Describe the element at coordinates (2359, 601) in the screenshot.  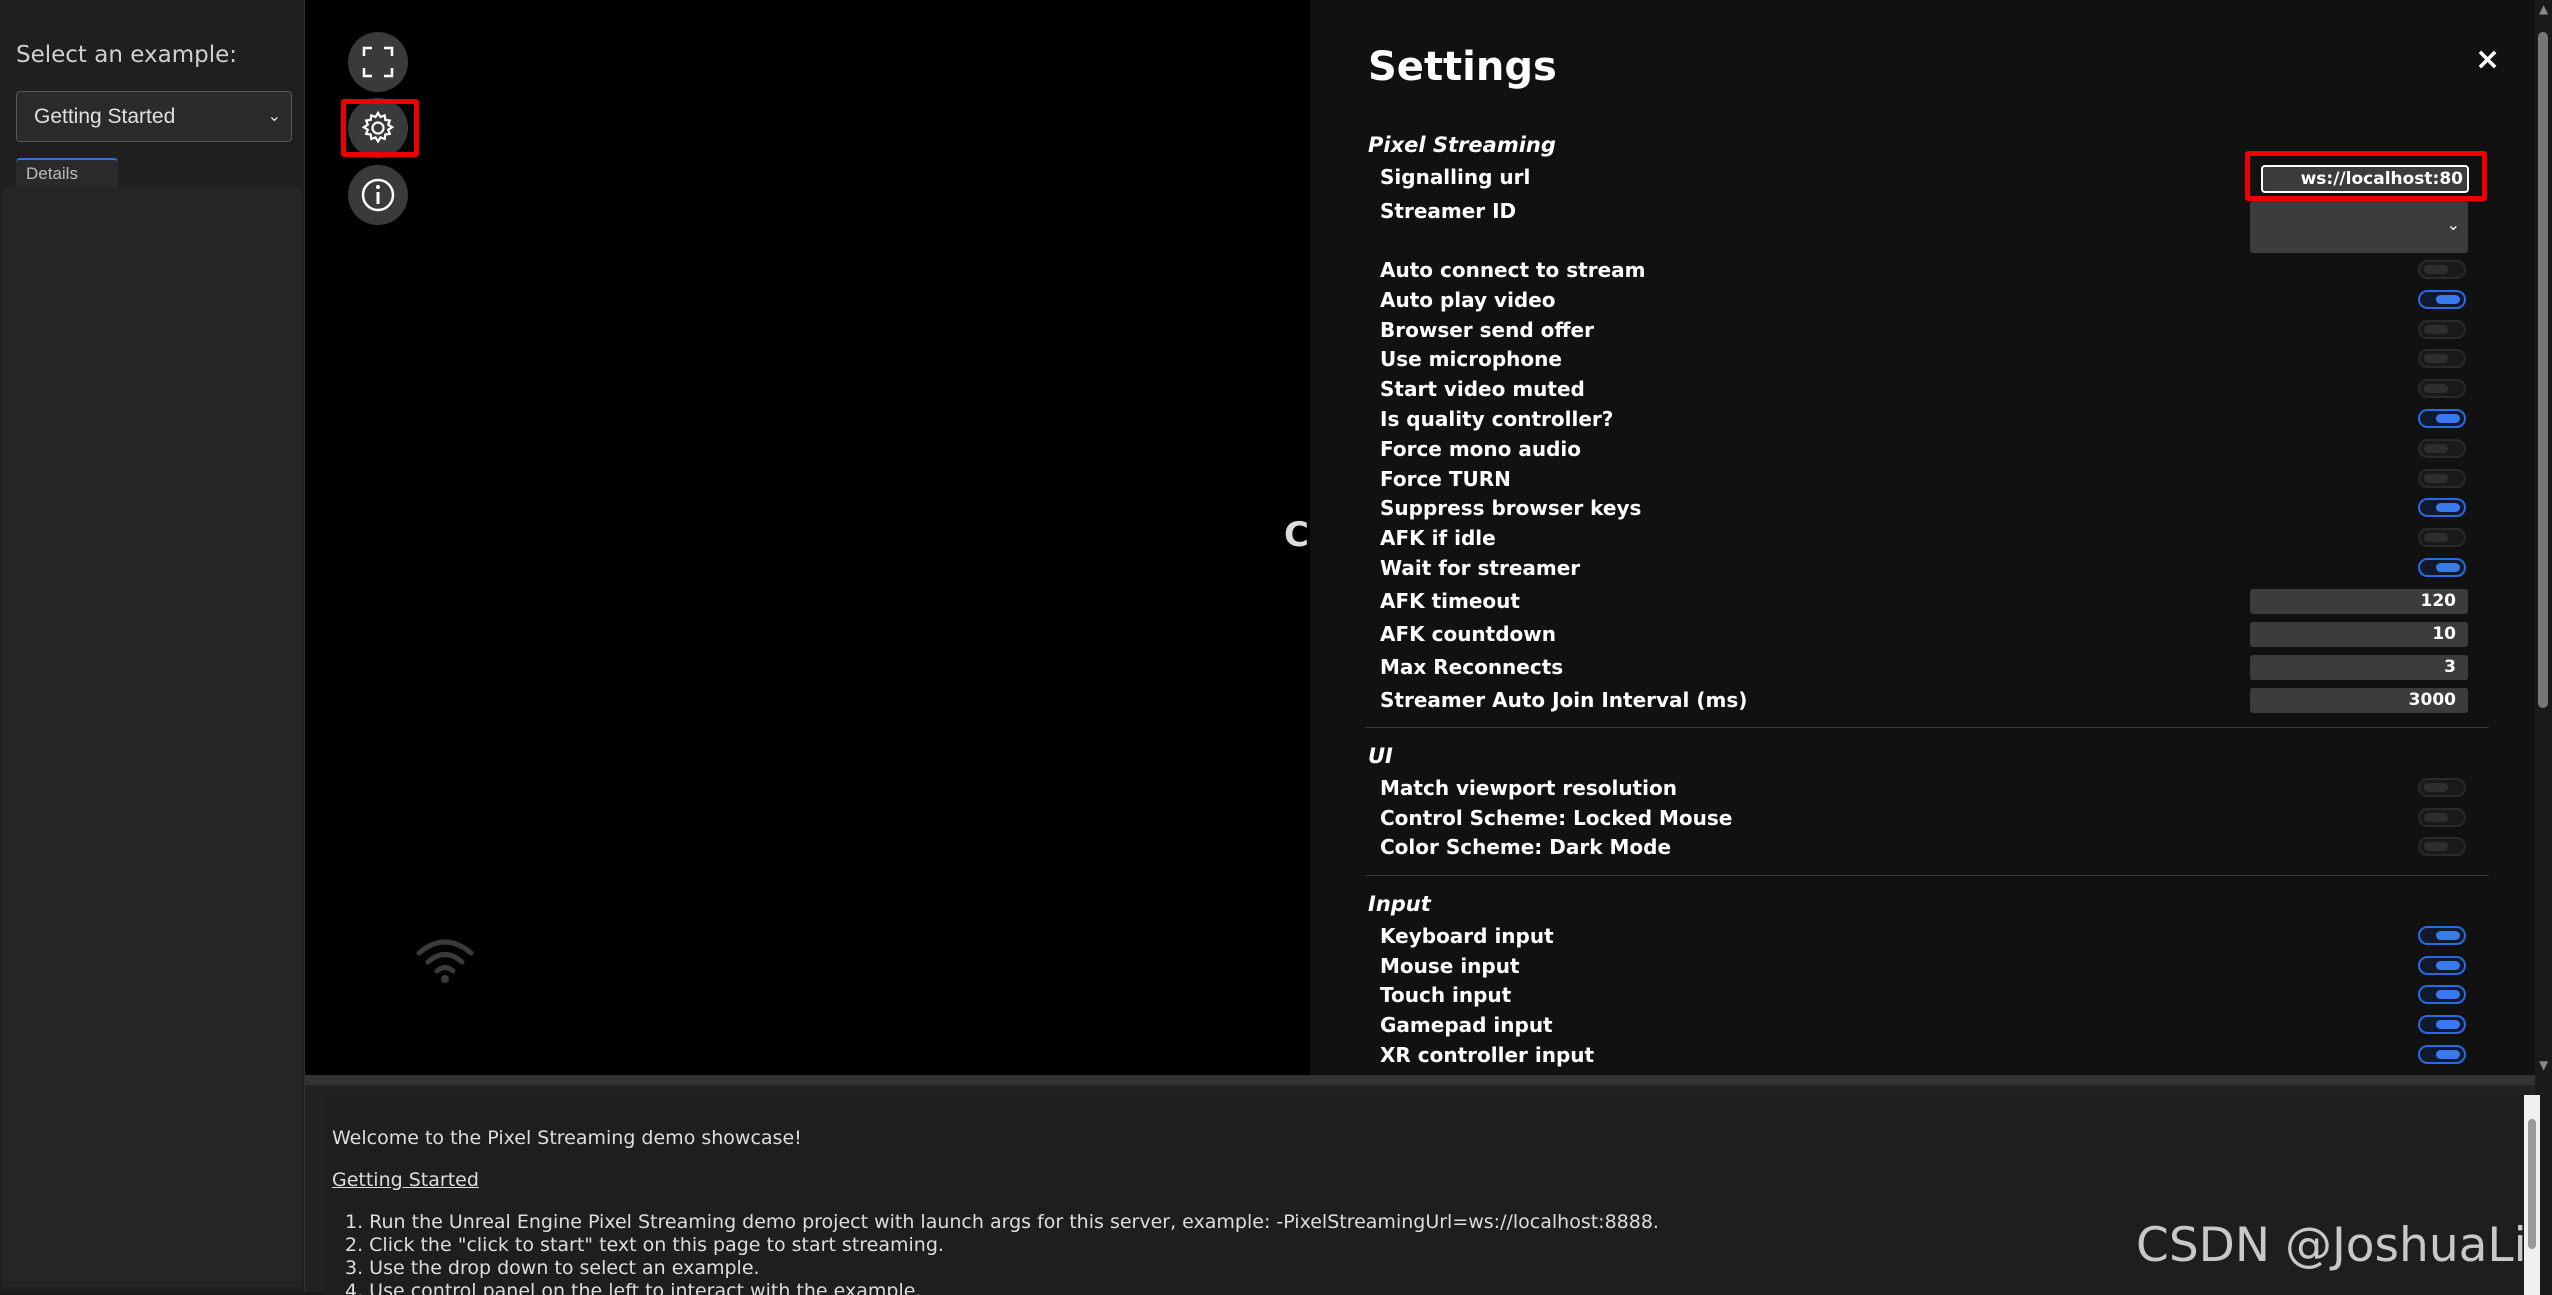
I see `number-input-afk-timeout: 120` at that location.